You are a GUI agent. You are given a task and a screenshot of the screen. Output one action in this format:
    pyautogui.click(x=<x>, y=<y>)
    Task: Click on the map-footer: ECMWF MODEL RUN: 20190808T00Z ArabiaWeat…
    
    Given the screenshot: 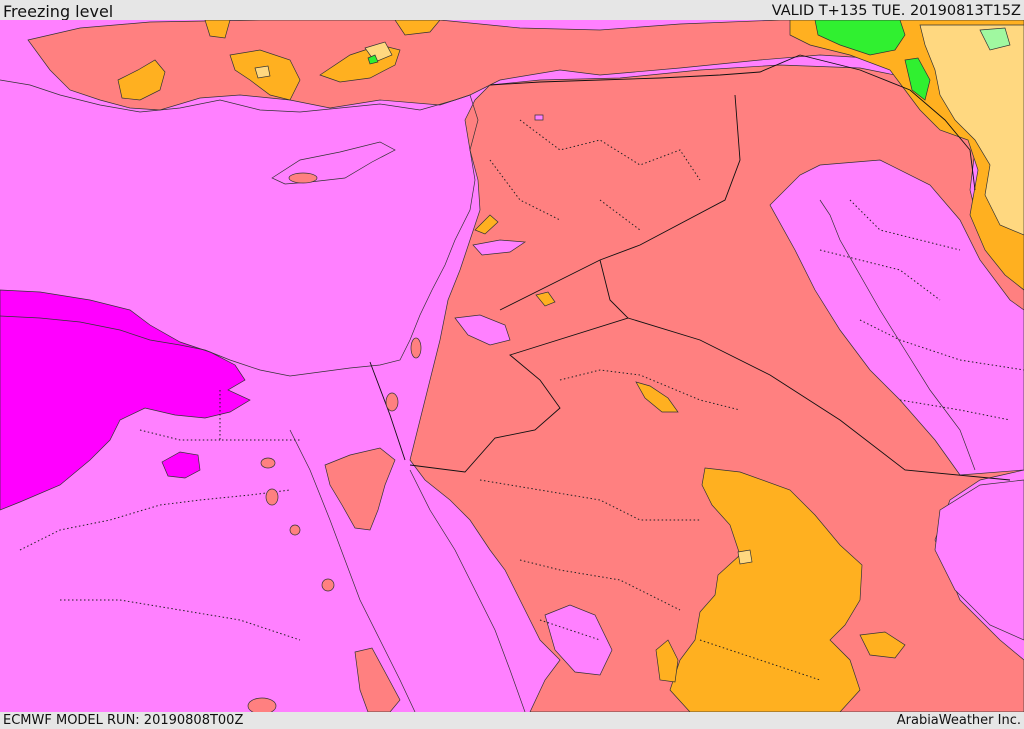 What is the action you would take?
    pyautogui.click(x=512, y=720)
    